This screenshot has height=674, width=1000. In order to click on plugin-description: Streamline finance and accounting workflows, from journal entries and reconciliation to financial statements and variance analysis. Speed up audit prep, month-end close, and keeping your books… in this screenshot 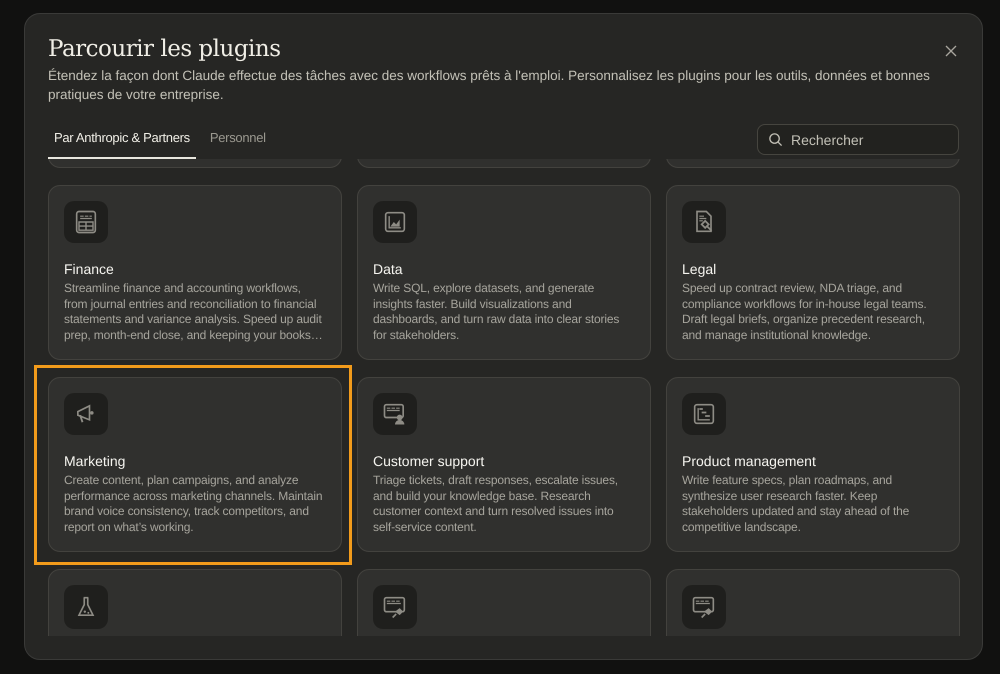, I will do `click(194, 312)`.